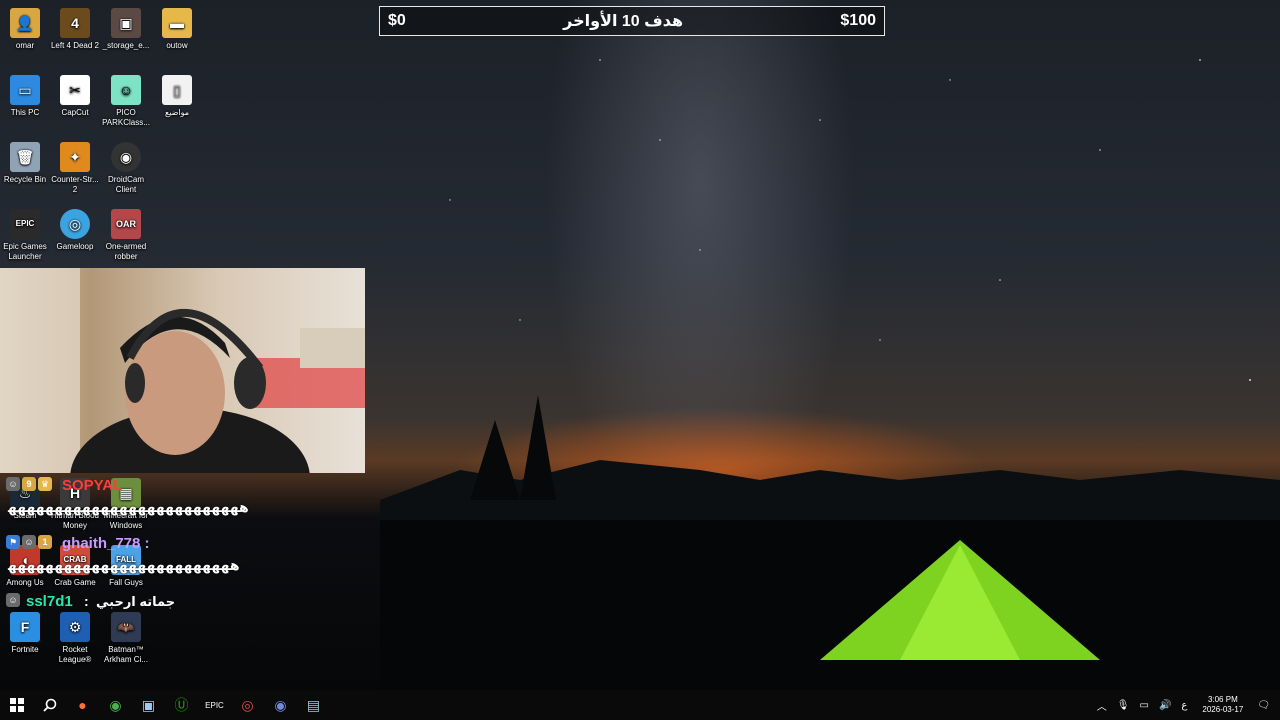 The image size is (1280, 720). Describe the element at coordinates (1144, 705) in the screenshot. I see `network-icon: ▭` at that location.